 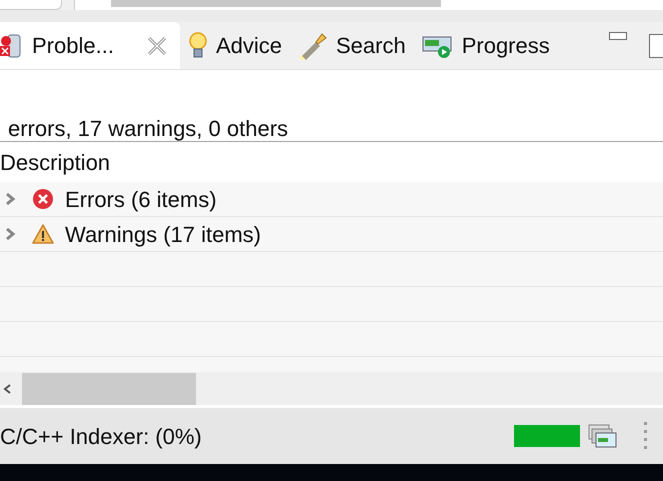 What do you see at coordinates (101, 436) in the screenshot?
I see `status-text: C/C++ Indexer: (0%)` at bounding box center [101, 436].